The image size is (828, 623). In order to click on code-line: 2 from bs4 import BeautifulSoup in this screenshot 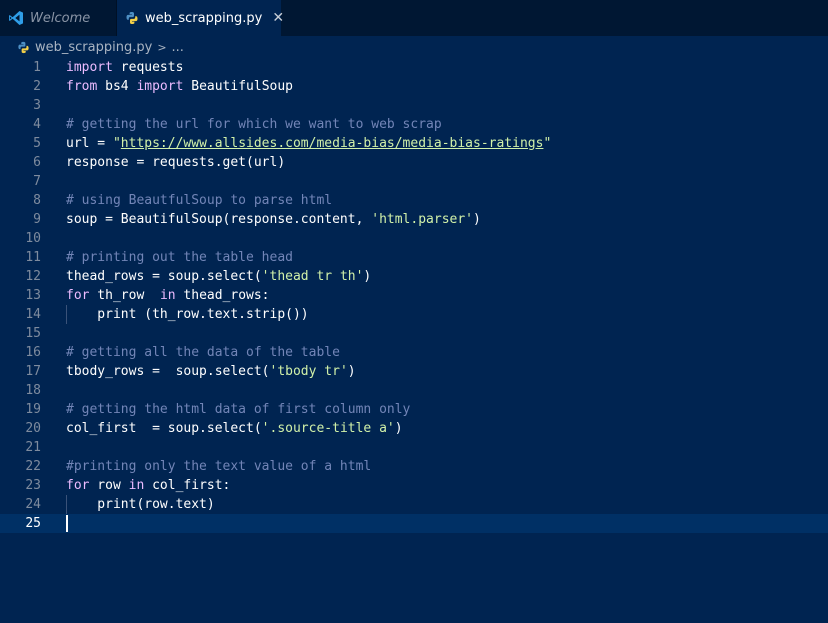, I will do `click(414, 86)`.